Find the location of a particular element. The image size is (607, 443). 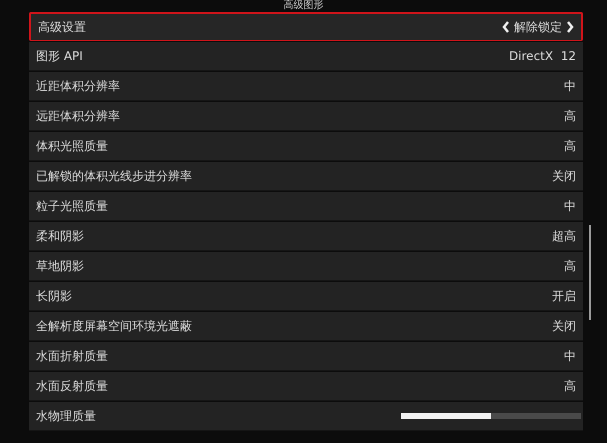

setting-label: 水面折射质量 is located at coordinates (72, 356).